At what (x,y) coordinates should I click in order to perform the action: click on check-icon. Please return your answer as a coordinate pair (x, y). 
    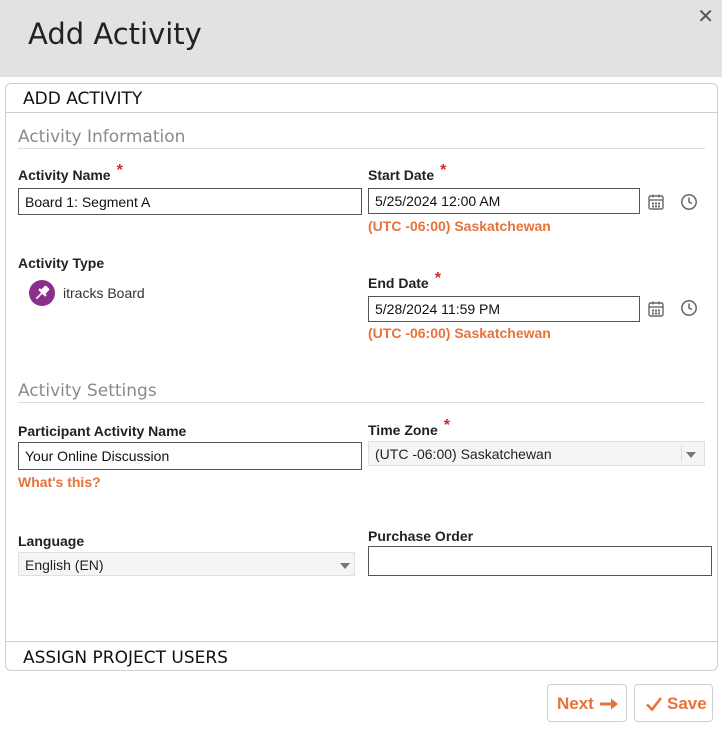
    Looking at the image, I should click on (654, 704).